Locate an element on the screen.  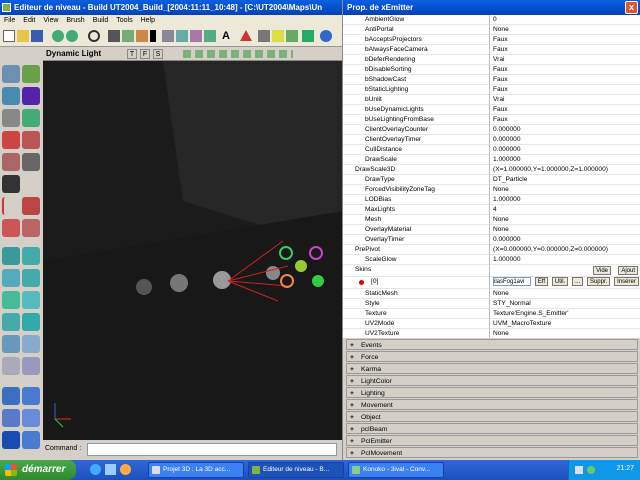
property-value: (X=0.000000,Y=0.000000,Z=0.000000) is located at coordinates (565, 250).